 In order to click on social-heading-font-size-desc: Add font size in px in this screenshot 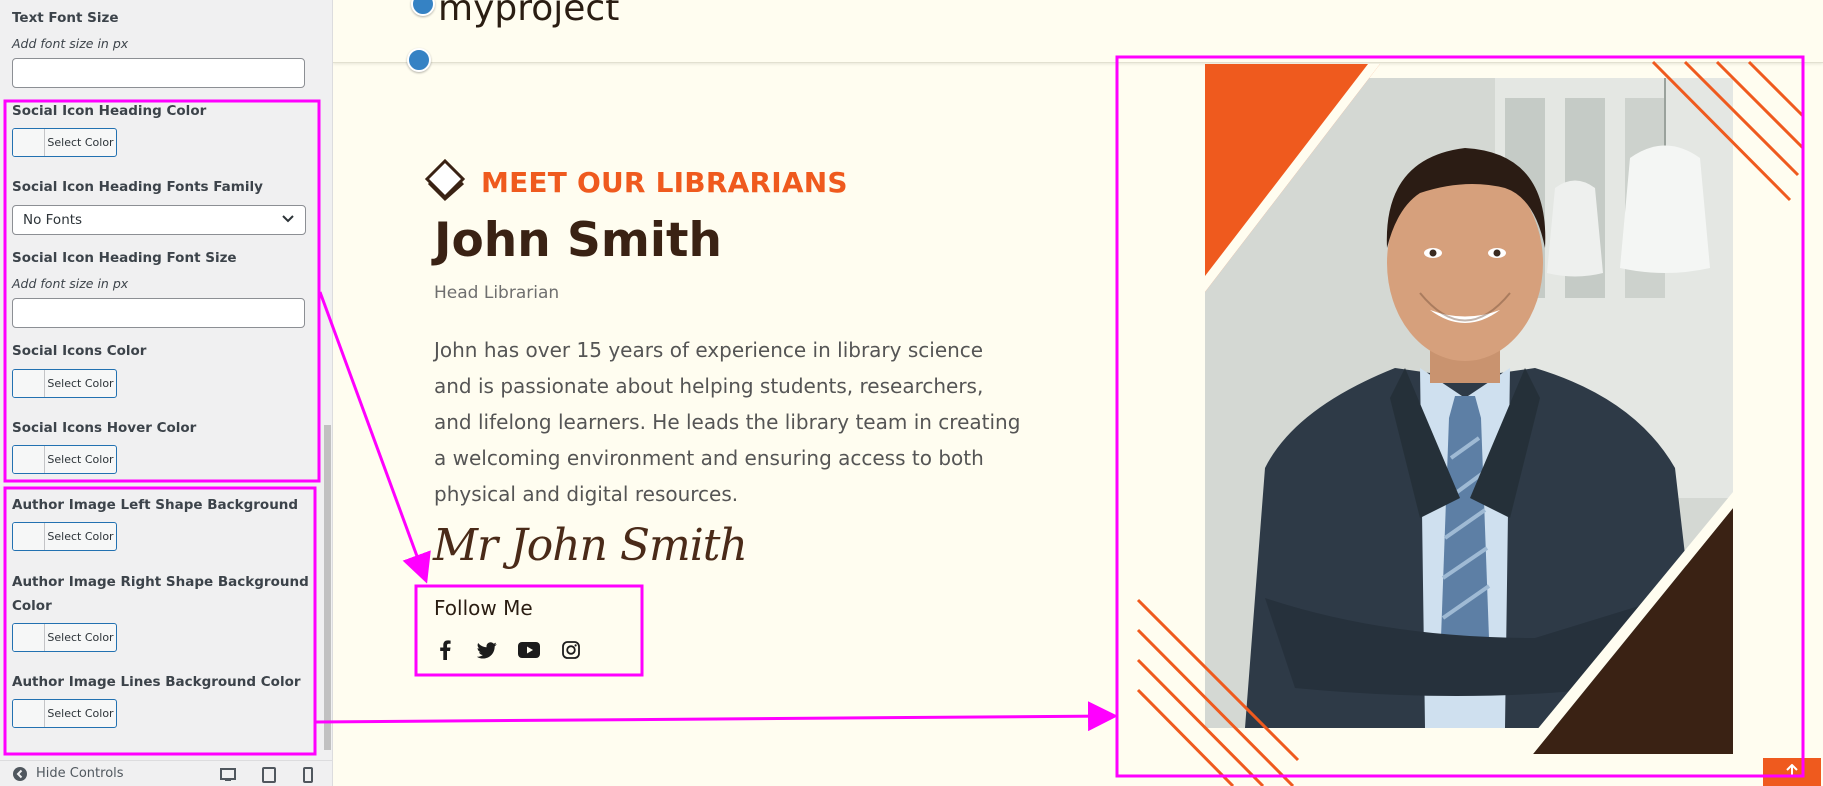, I will do `click(70, 283)`.